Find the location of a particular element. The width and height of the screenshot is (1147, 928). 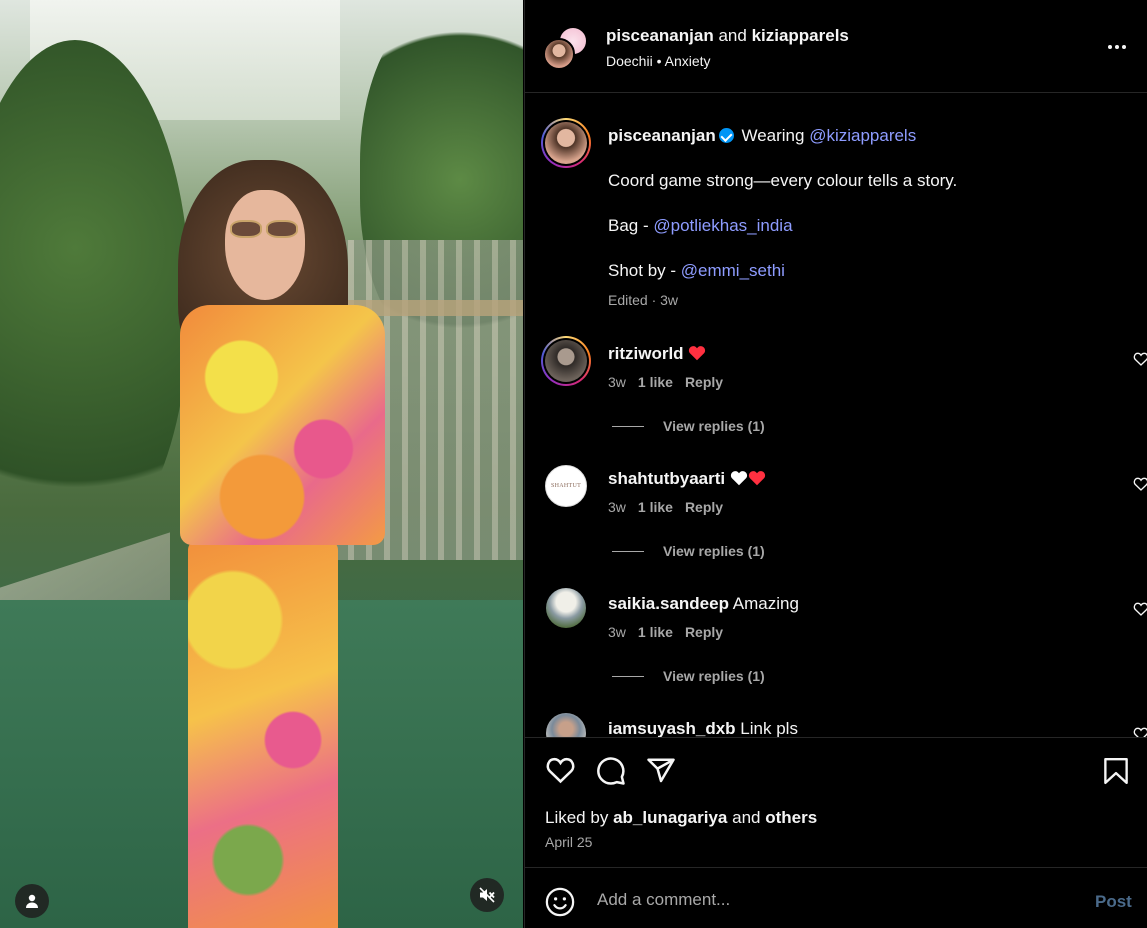

caption-label: Shot by - is located at coordinates (644, 270).